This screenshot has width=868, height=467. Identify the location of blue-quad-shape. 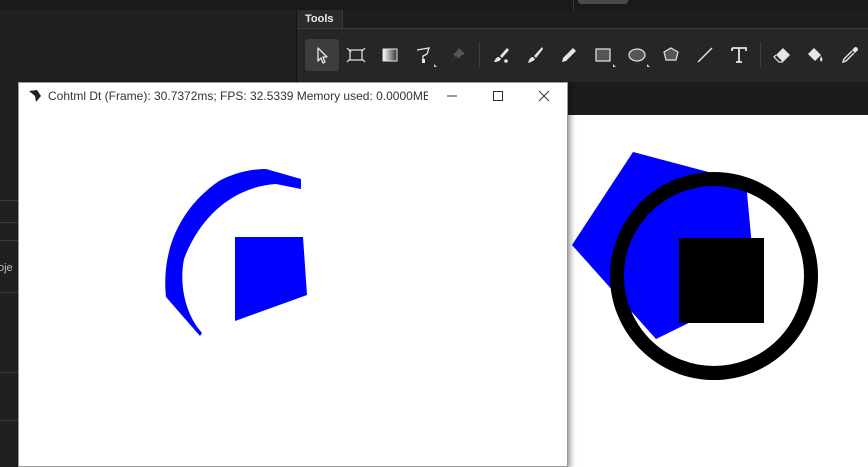
(271, 279).